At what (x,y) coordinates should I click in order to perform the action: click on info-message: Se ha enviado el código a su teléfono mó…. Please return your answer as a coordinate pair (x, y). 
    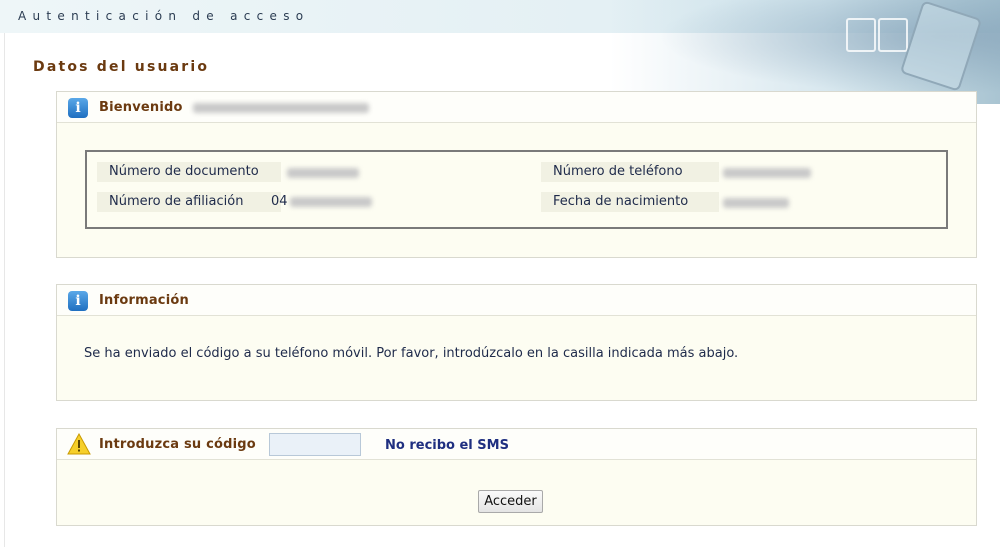
    Looking at the image, I should click on (411, 353).